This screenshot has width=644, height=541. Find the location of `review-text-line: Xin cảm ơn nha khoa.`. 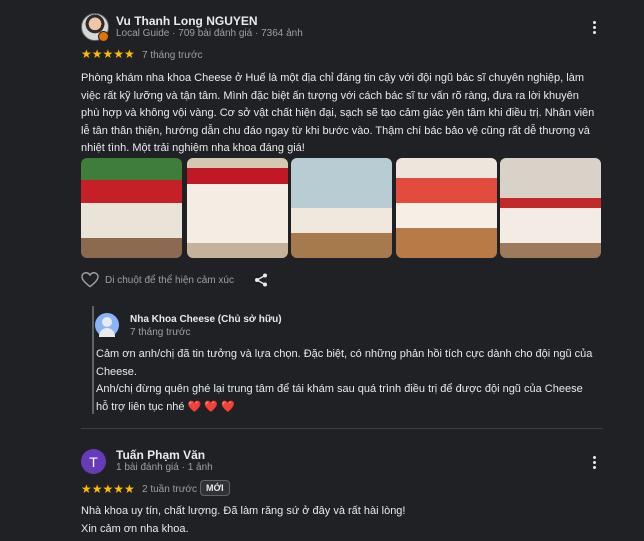

review-text-line: Xin cảm ơn nha khoa. is located at coordinates (135, 528).